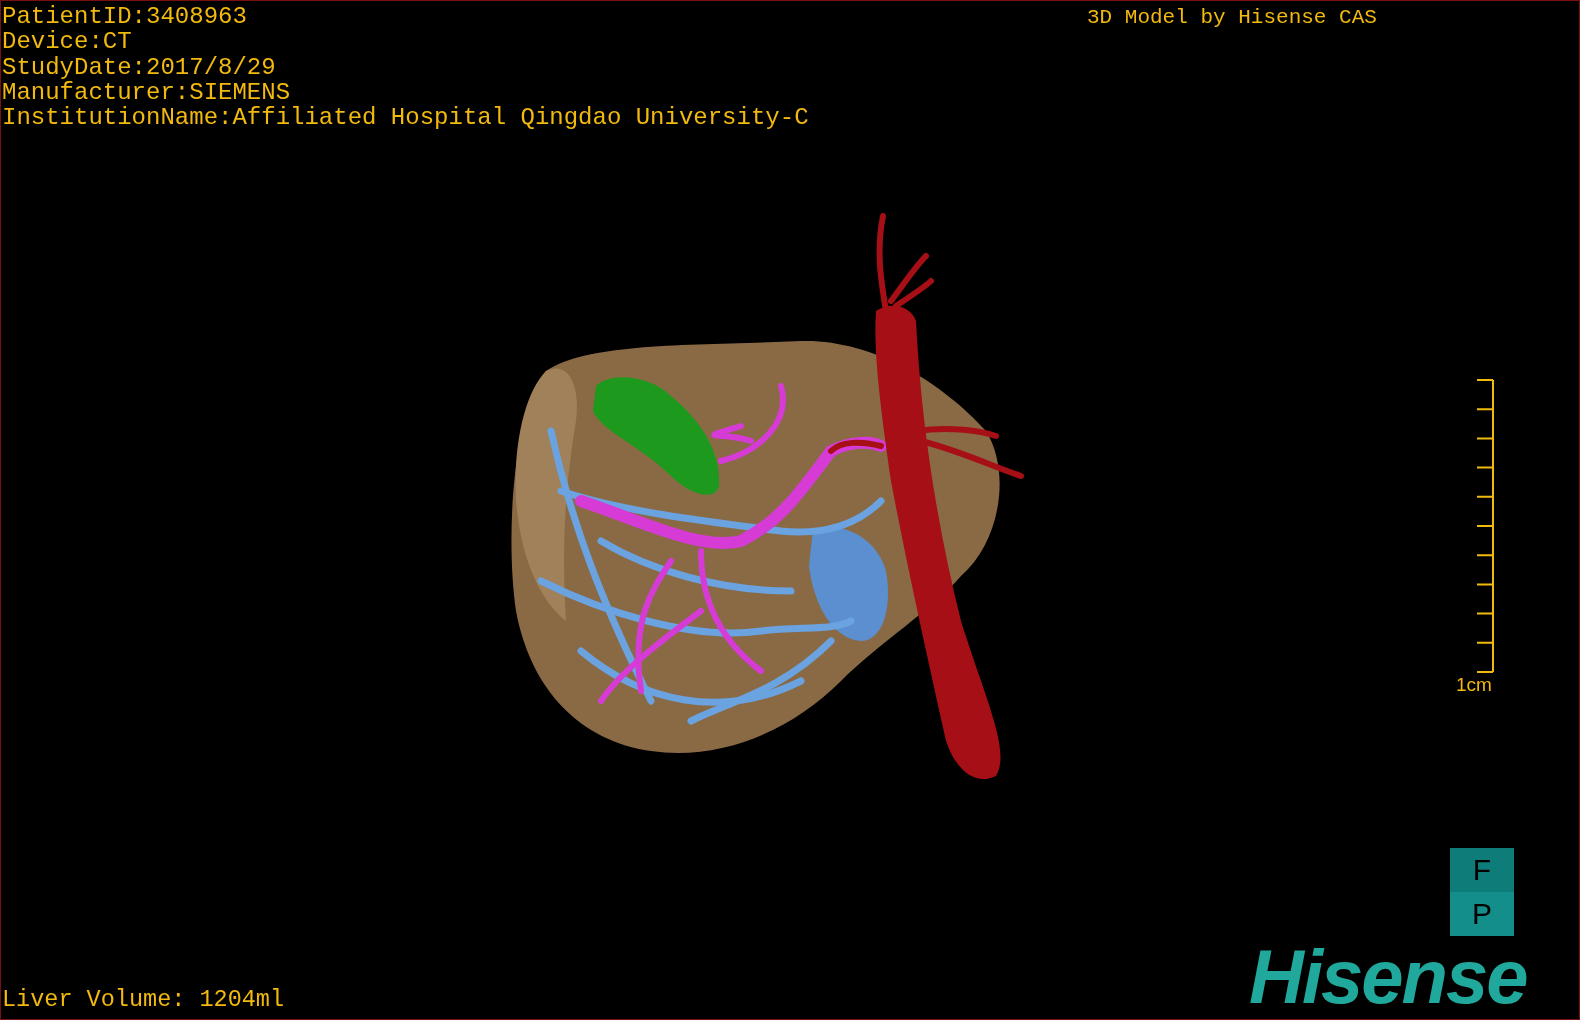 This screenshot has width=1580, height=1020. Describe the element at coordinates (147, 93) in the screenshot. I see `patient-info-line: Manufacturer:SIEMENS` at that location.